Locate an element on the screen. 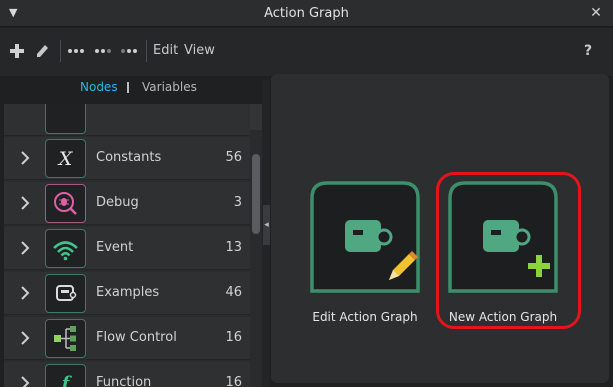 The width and height of the screenshot is (613, 387). edit-pencil-button is located at coordinates (42, 51).